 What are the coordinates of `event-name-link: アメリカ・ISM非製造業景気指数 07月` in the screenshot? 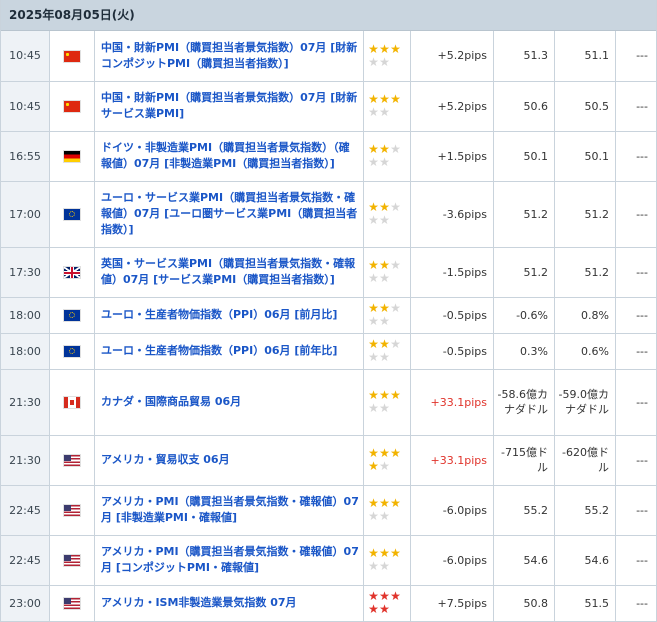 It's located at (229, 603).